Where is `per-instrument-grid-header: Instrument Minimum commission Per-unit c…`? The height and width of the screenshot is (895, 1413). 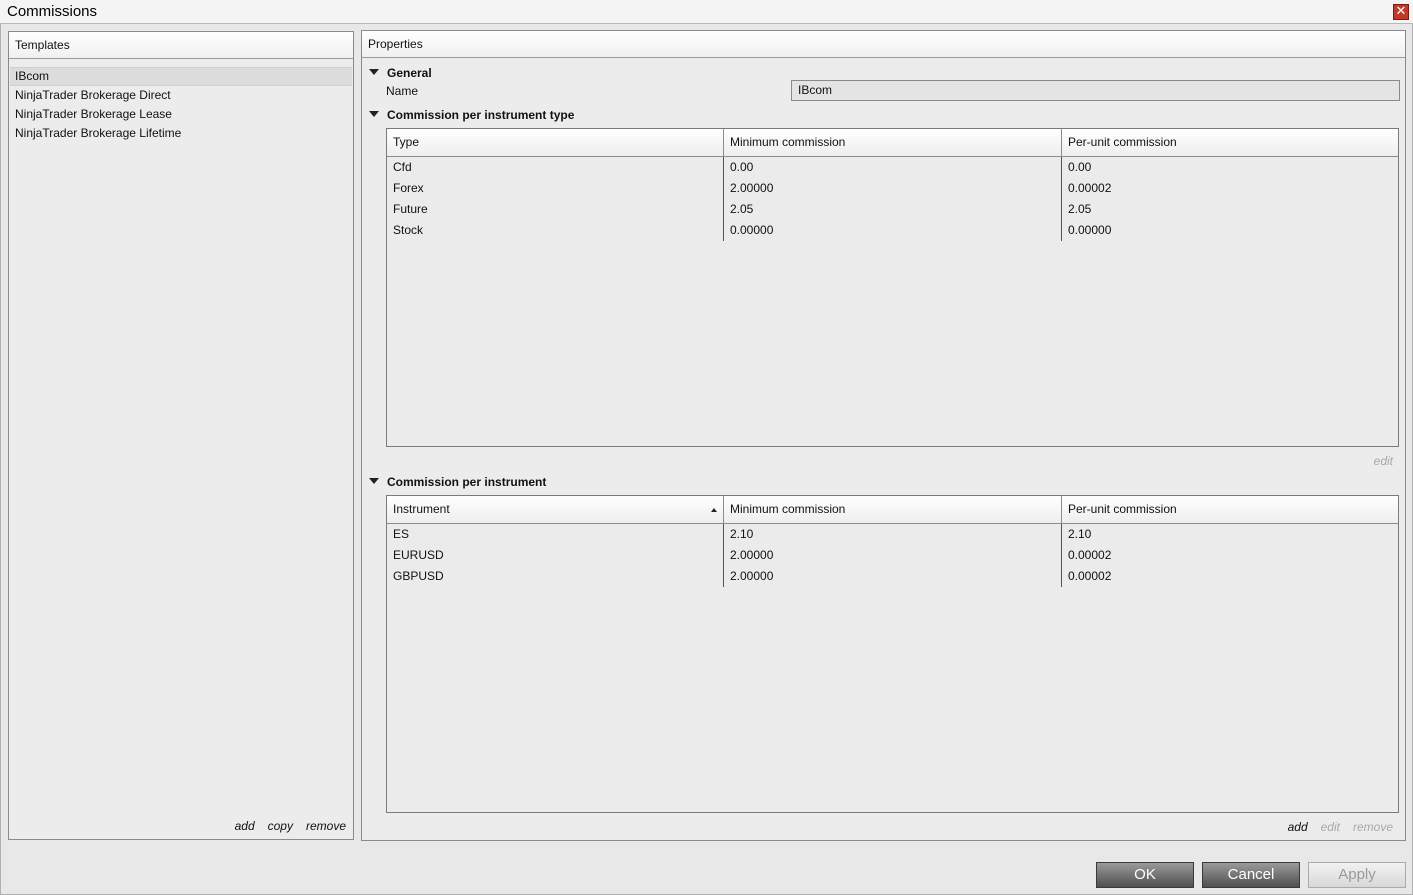
per-instrument-grid-header: Instrument Minimum commission Per-unit c… is located at coordinates (892, 510).